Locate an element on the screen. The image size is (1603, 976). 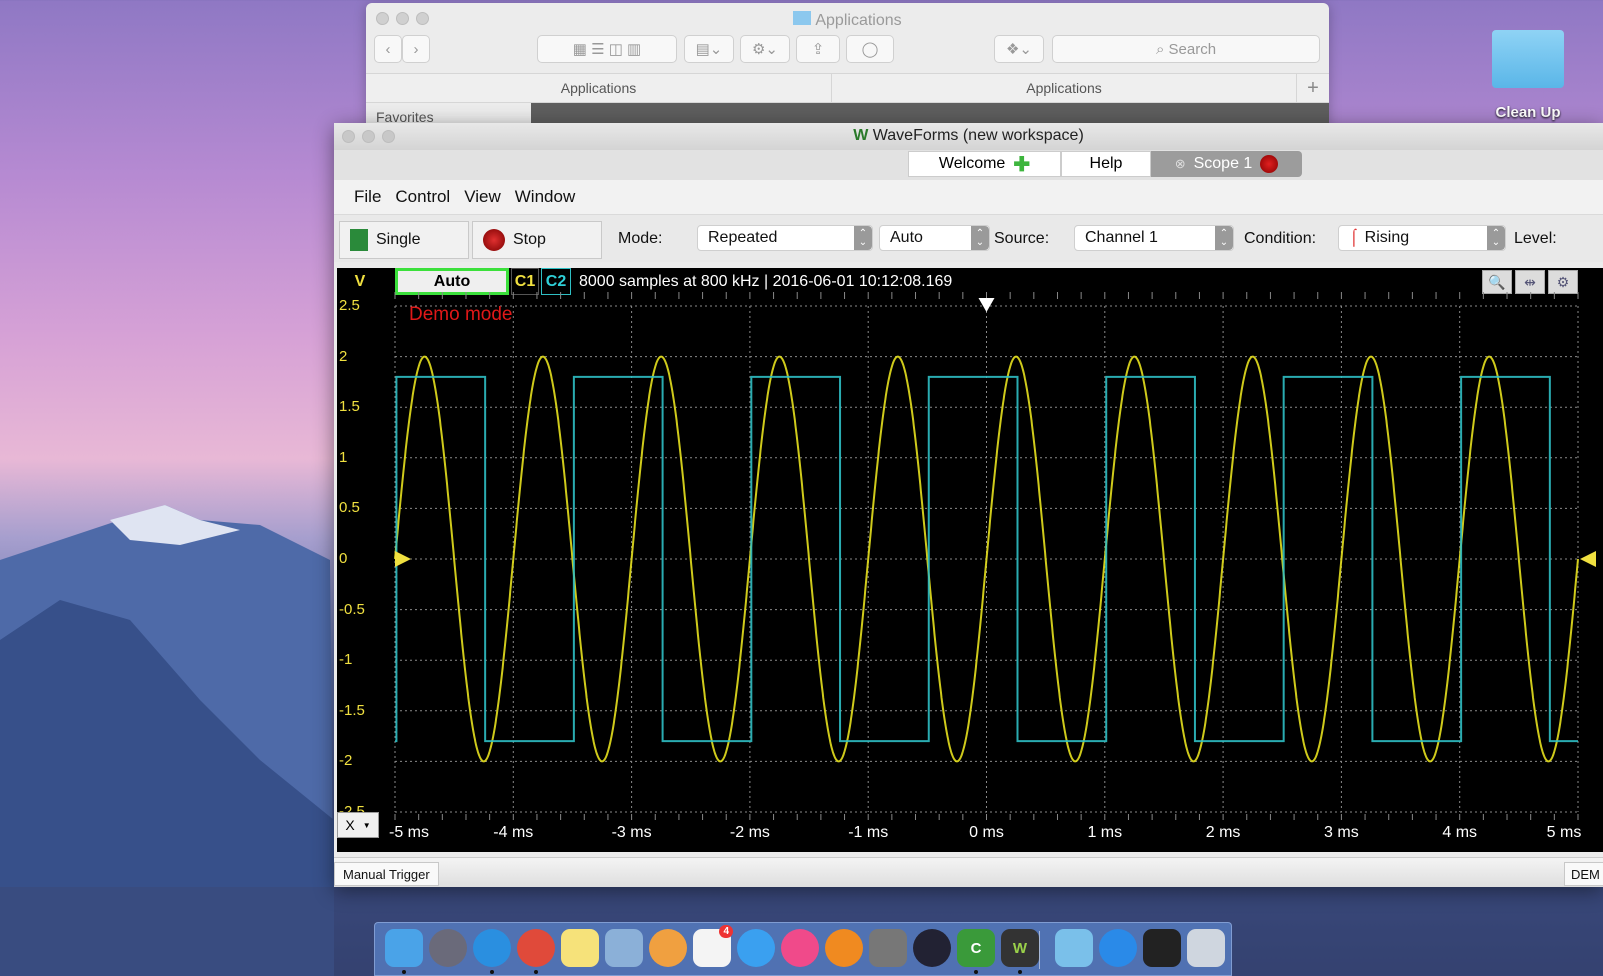
tab-scope-1: ⊗ Scope 1 is located at coordinates (1226, 164).